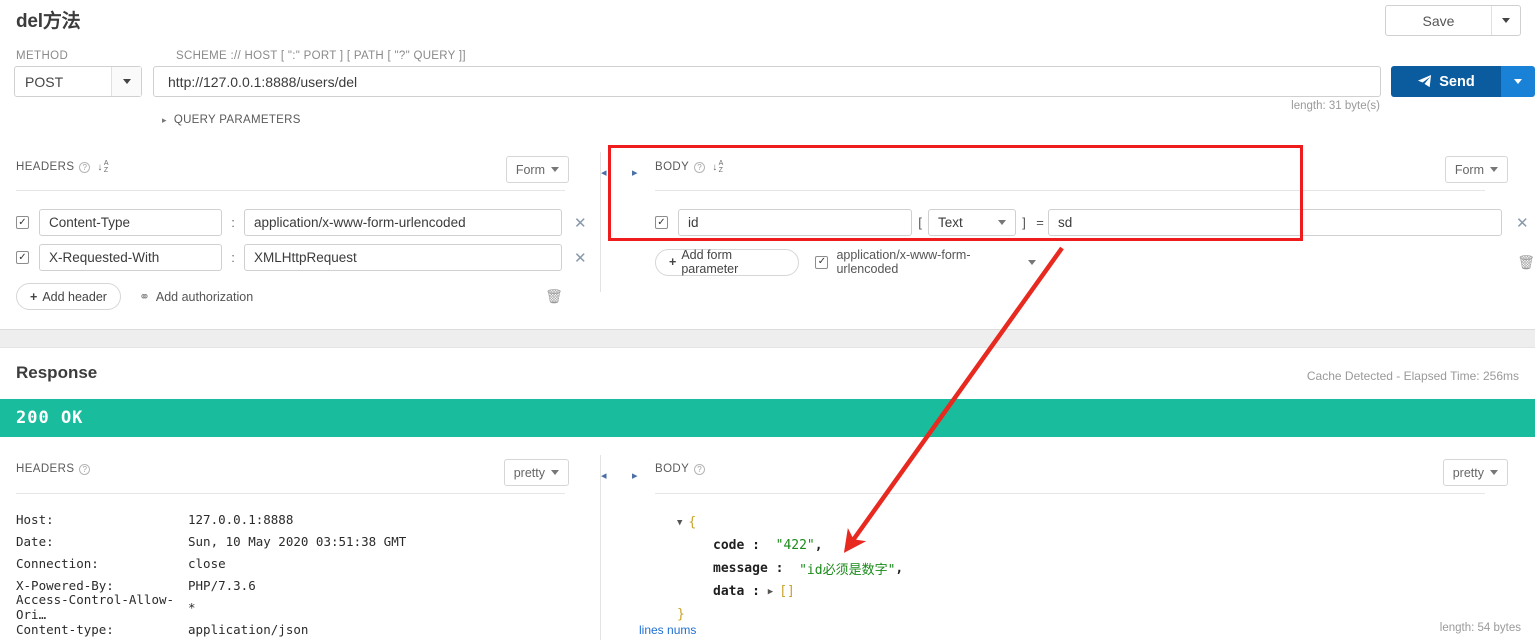  I want to click on add-header-label: Add header, so click(74, 296).